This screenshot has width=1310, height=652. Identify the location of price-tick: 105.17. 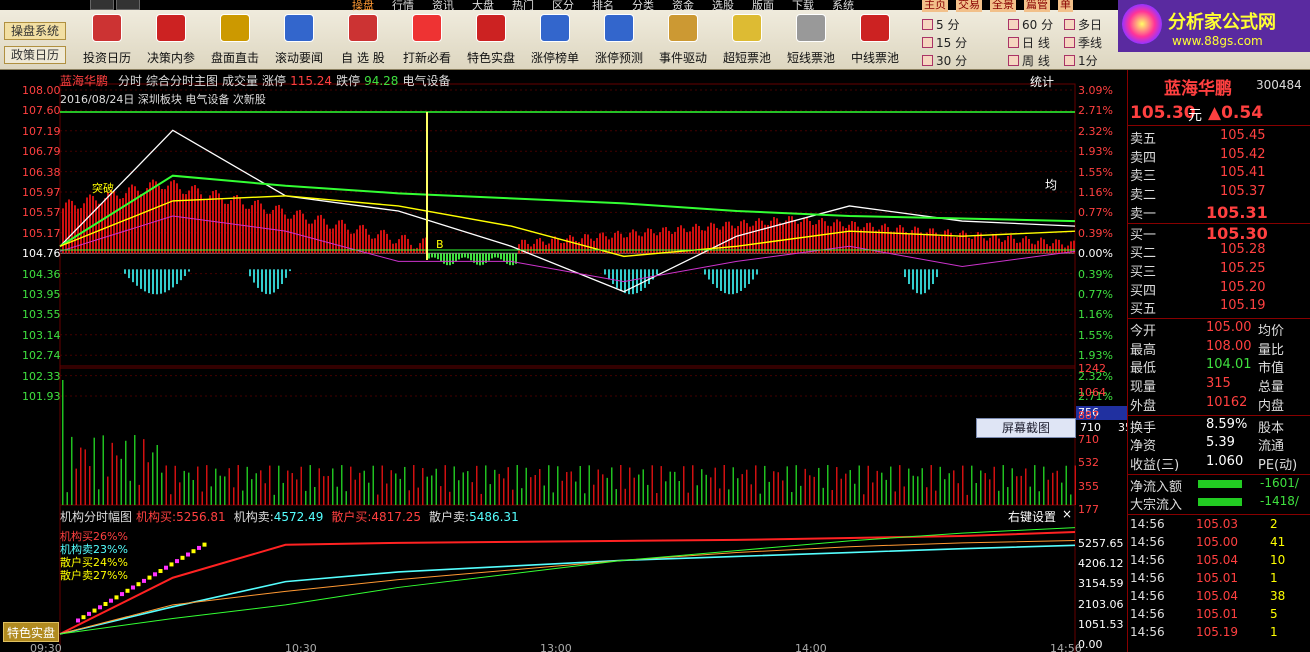
(41, 233).